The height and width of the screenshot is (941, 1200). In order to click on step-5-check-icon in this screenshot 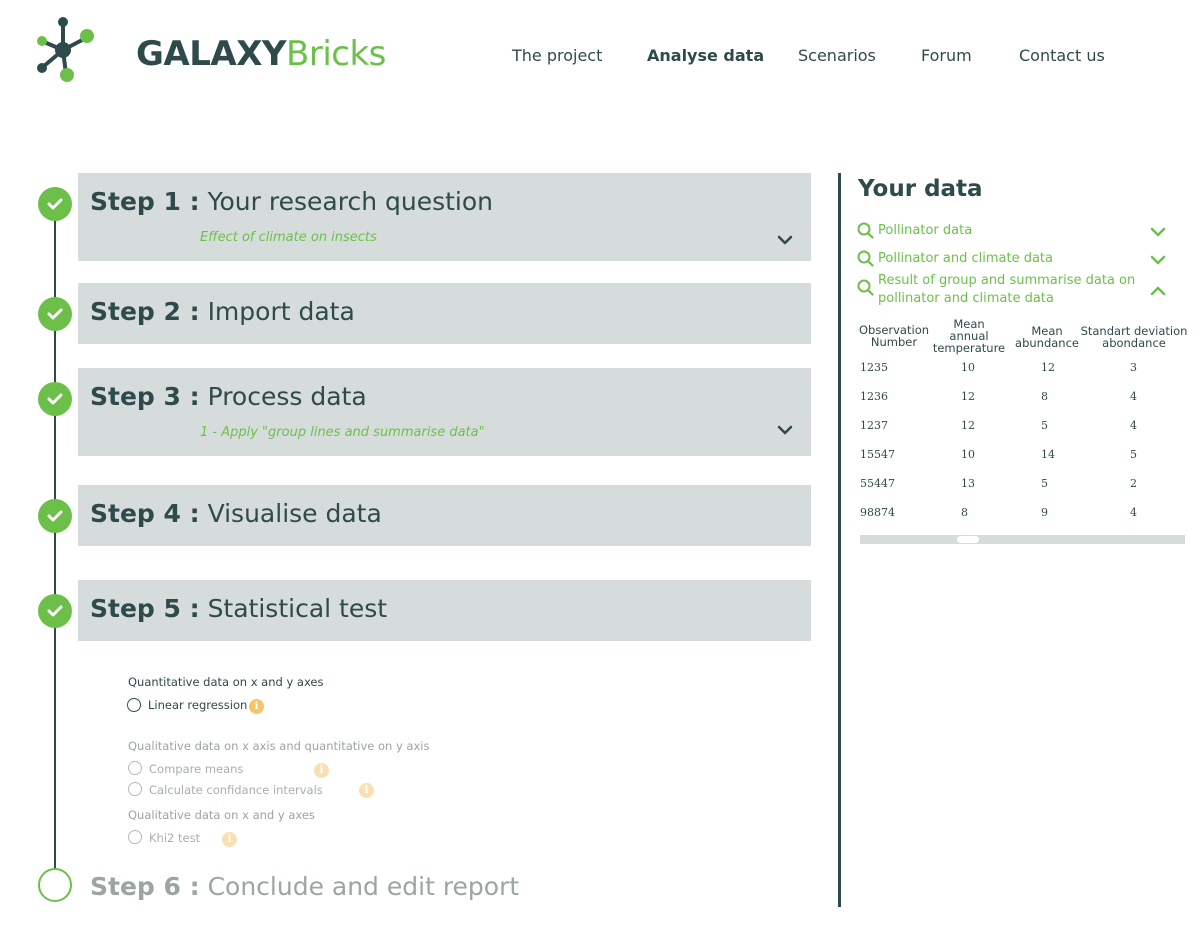, I will do `click(55, 611)`.